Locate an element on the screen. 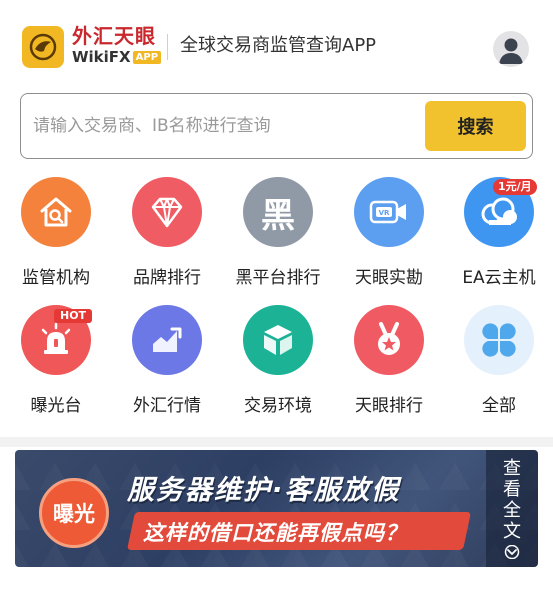  grid-item-label: 全部 is located at coordinates (499, 406).